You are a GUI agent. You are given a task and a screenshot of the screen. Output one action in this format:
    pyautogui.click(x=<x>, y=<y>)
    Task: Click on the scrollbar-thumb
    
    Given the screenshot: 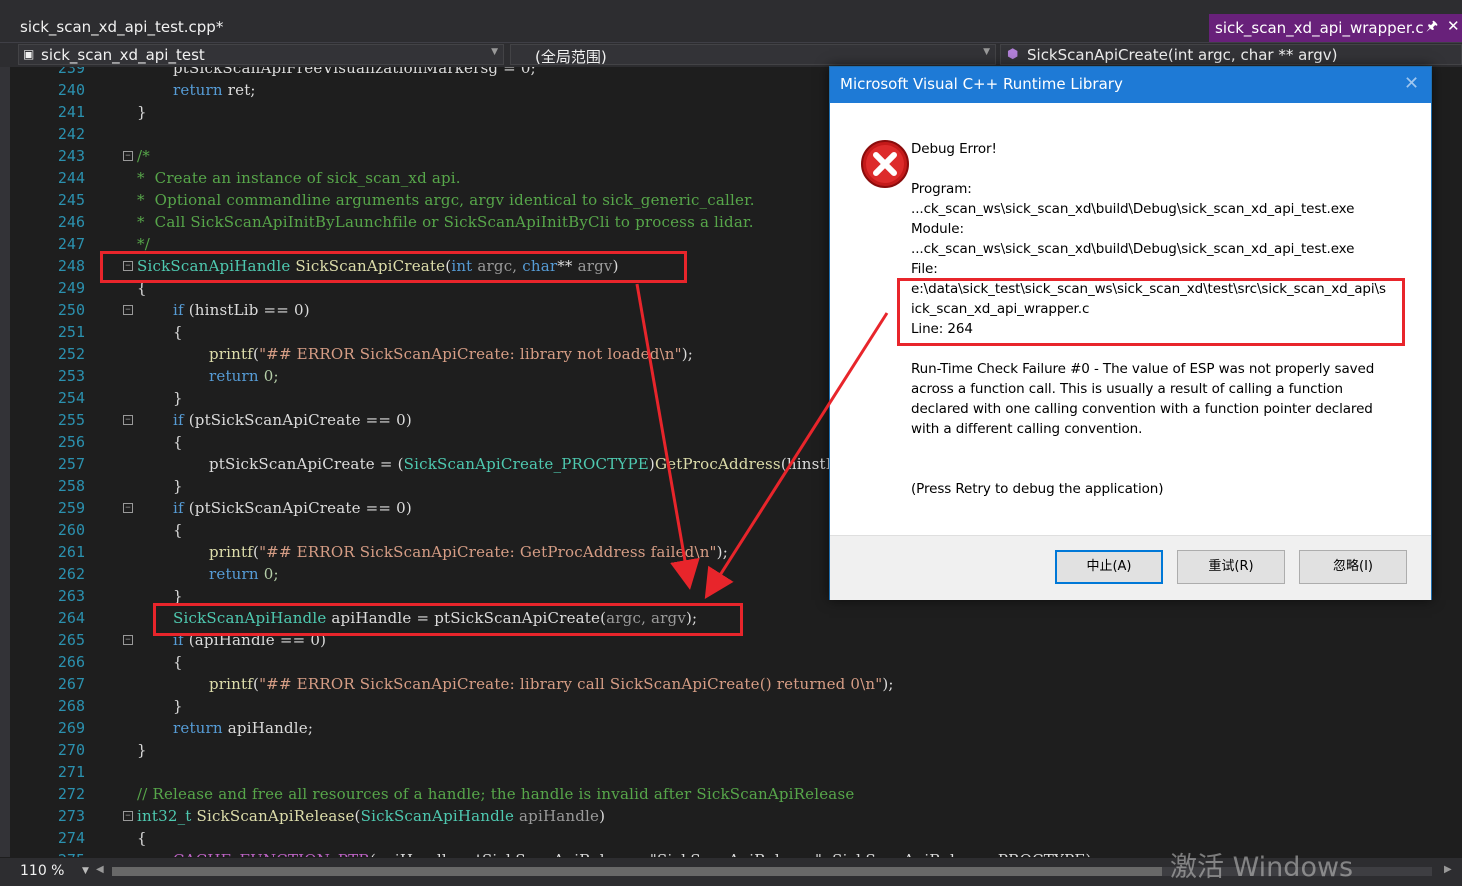 What is the action you would take?
    pyautogui.click(x=637, y=871)
    